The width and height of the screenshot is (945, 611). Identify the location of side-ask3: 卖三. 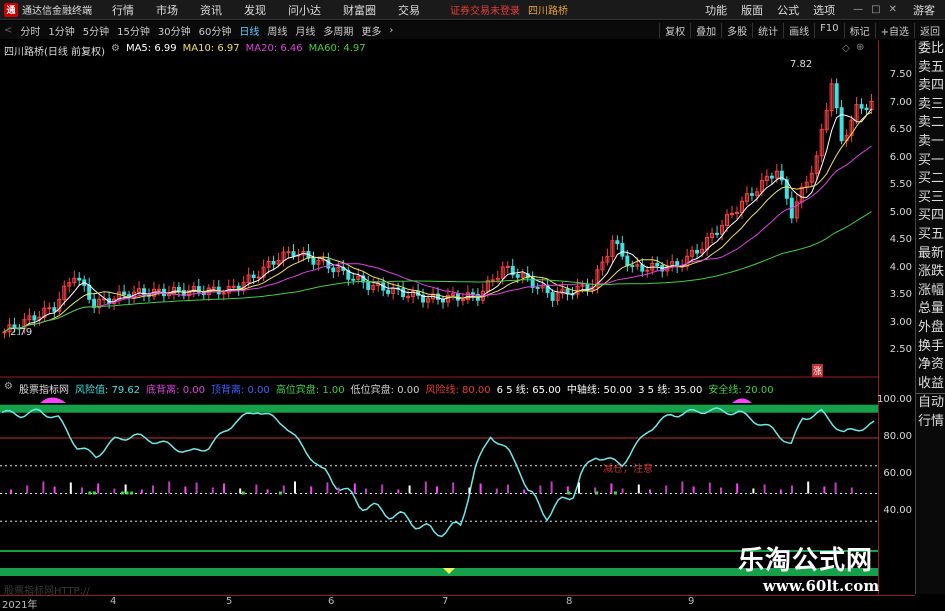
(930, 105).